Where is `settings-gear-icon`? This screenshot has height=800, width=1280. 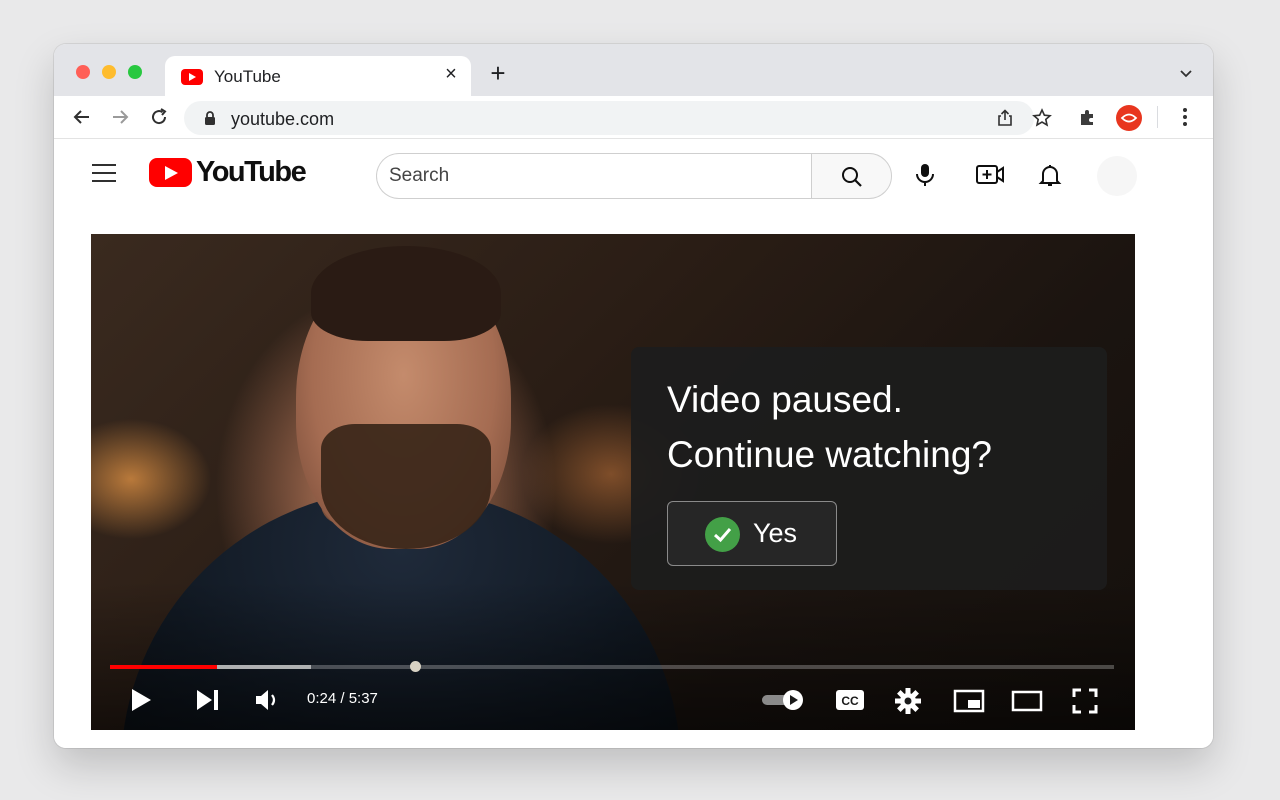
settings-gear-icon is located at coordinates (908, 701).